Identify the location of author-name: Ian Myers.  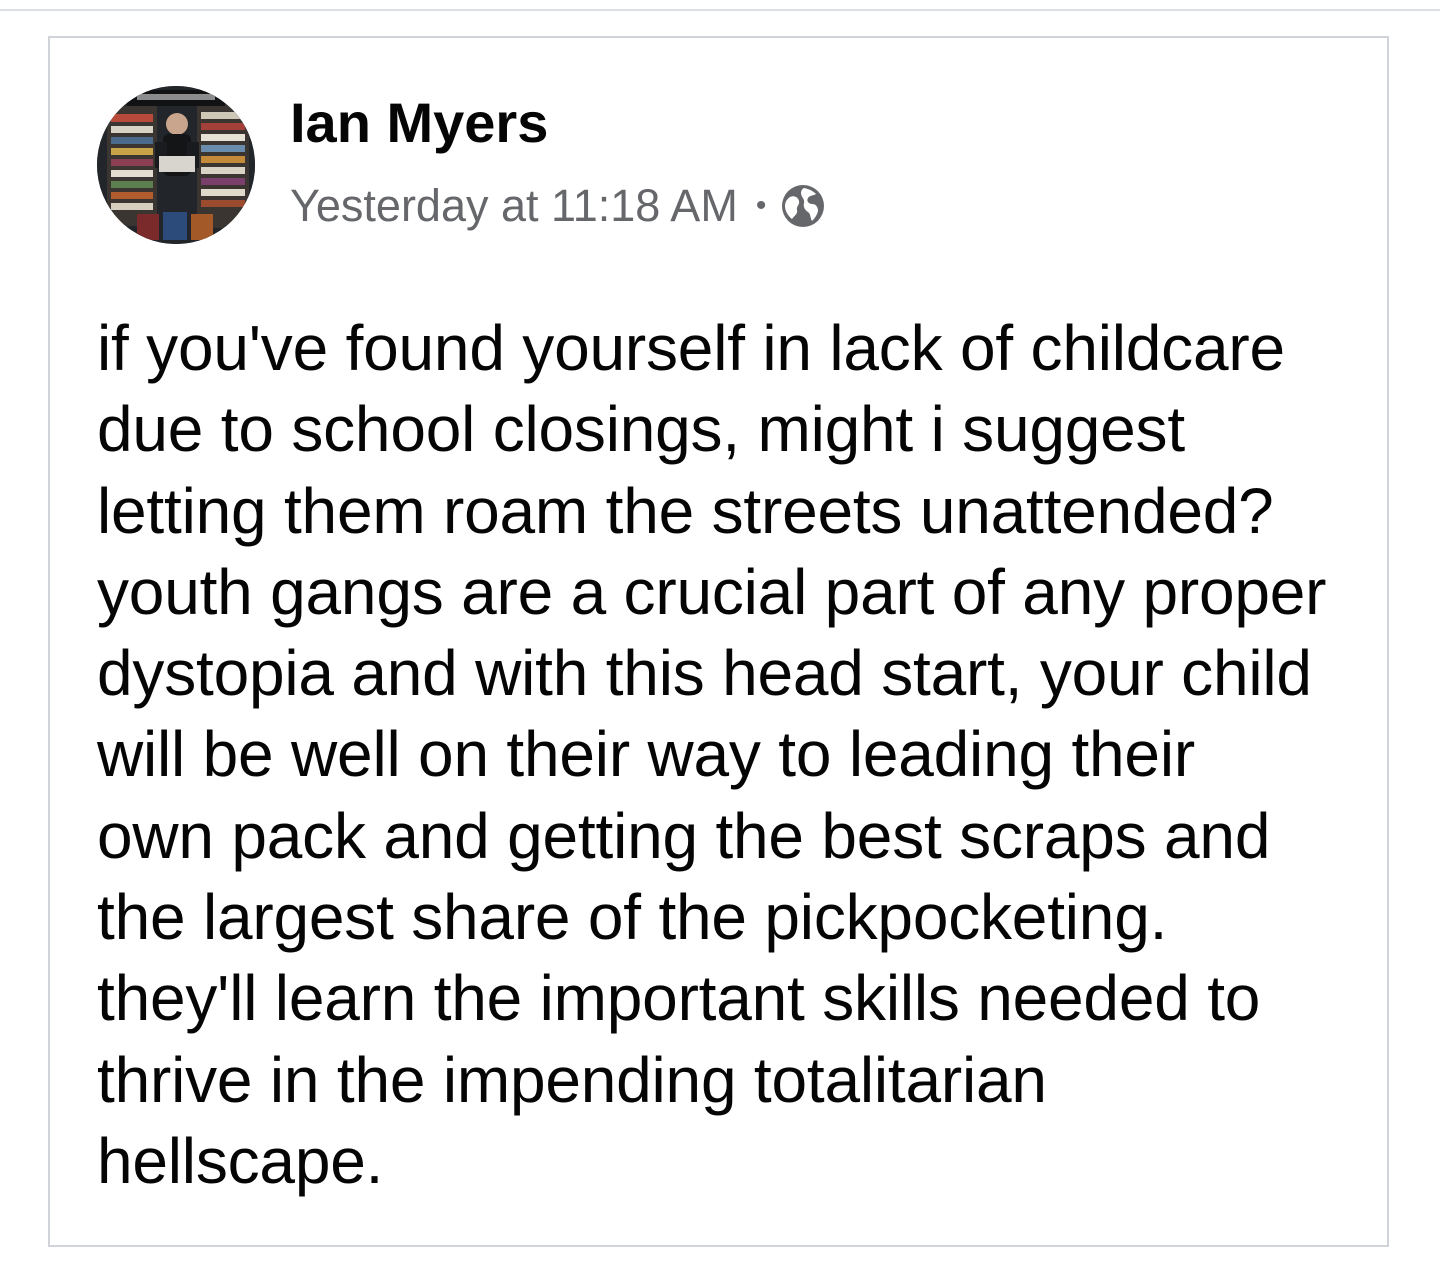
(419, 123).